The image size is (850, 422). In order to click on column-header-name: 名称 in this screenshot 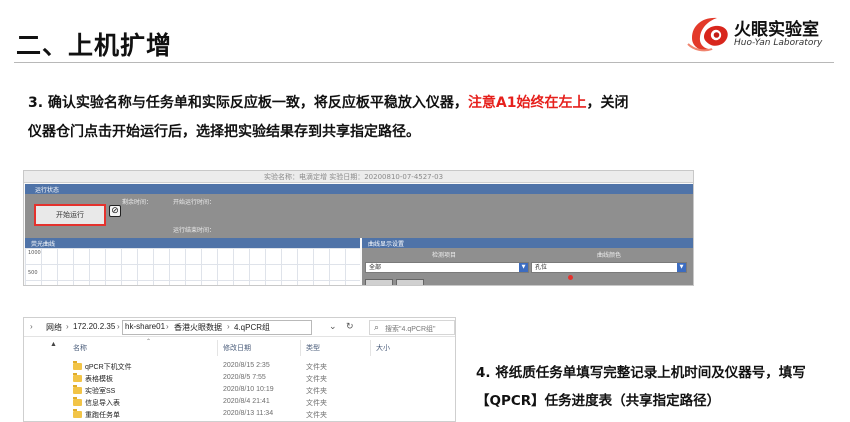, I will do `click(80, 348)`.